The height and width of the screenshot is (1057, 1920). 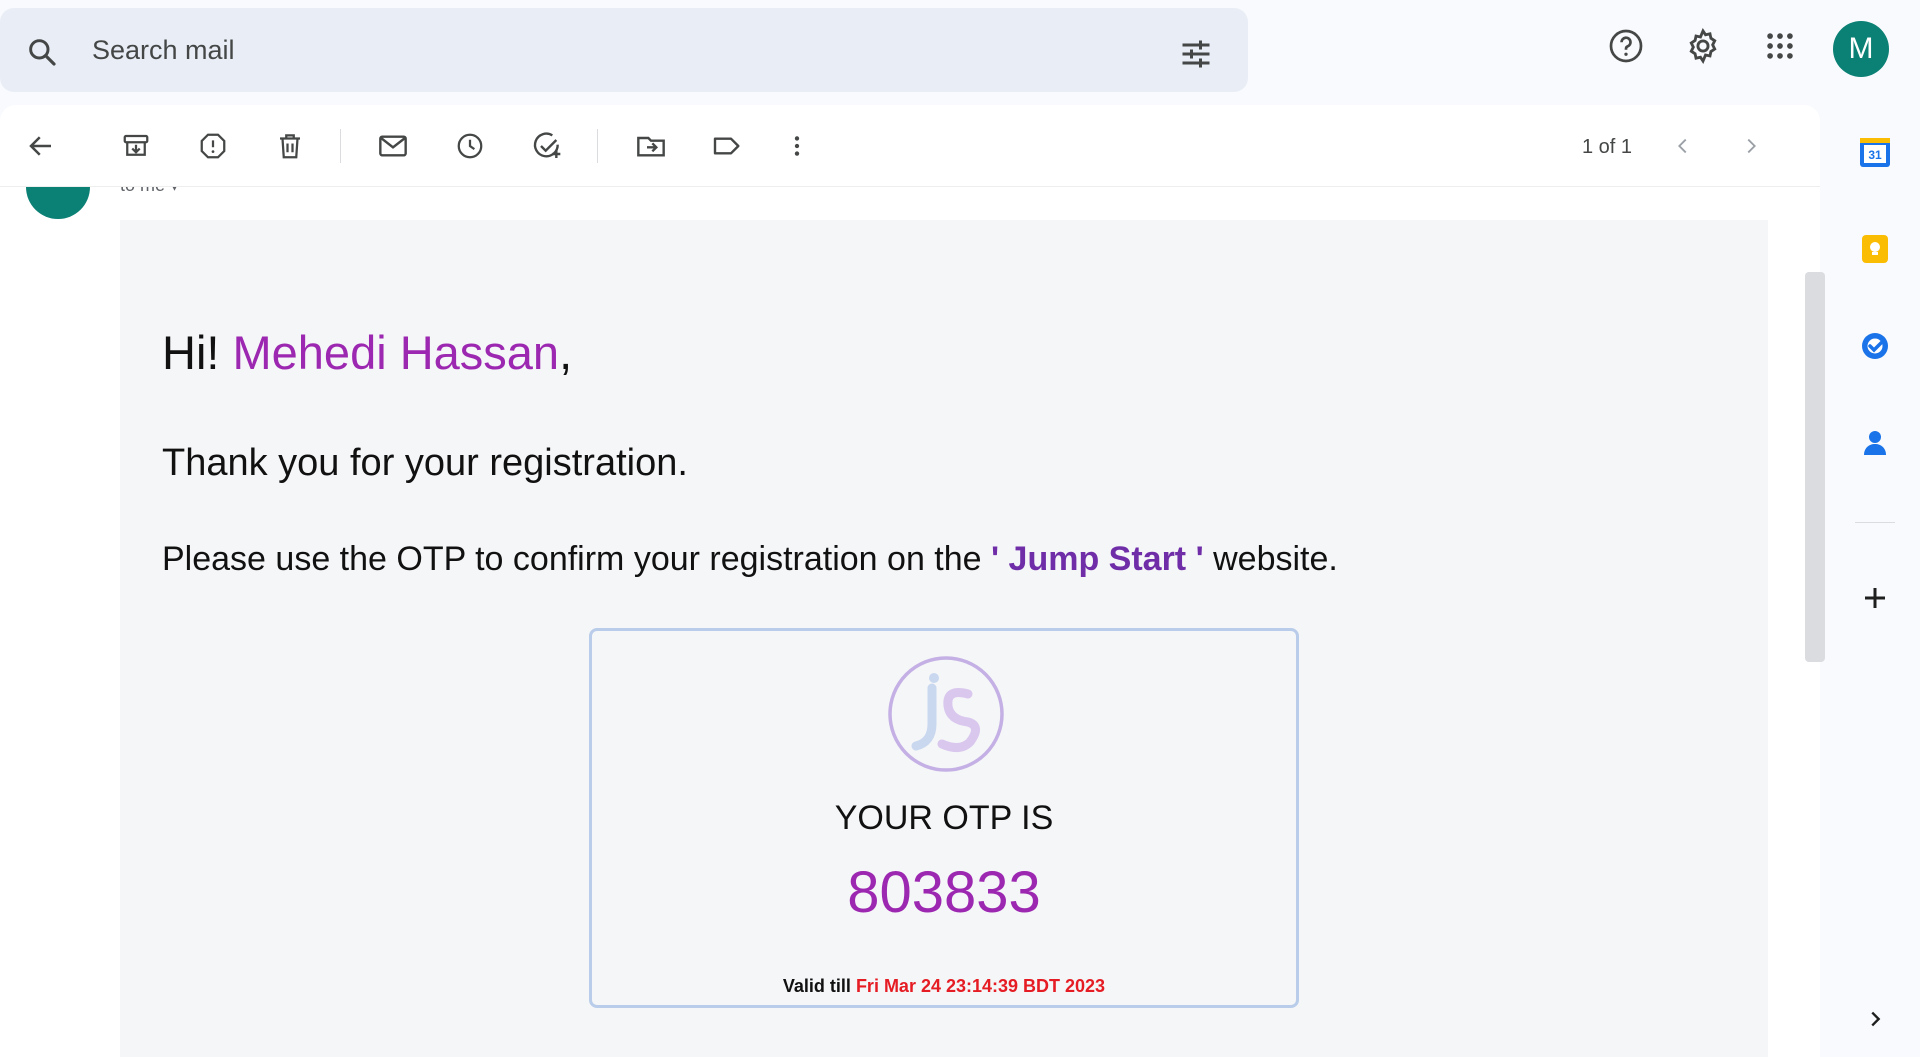 What do you see at coordinates (542, 50) in the screenshot?
I see `search-input` at bounding box center [542, 50].